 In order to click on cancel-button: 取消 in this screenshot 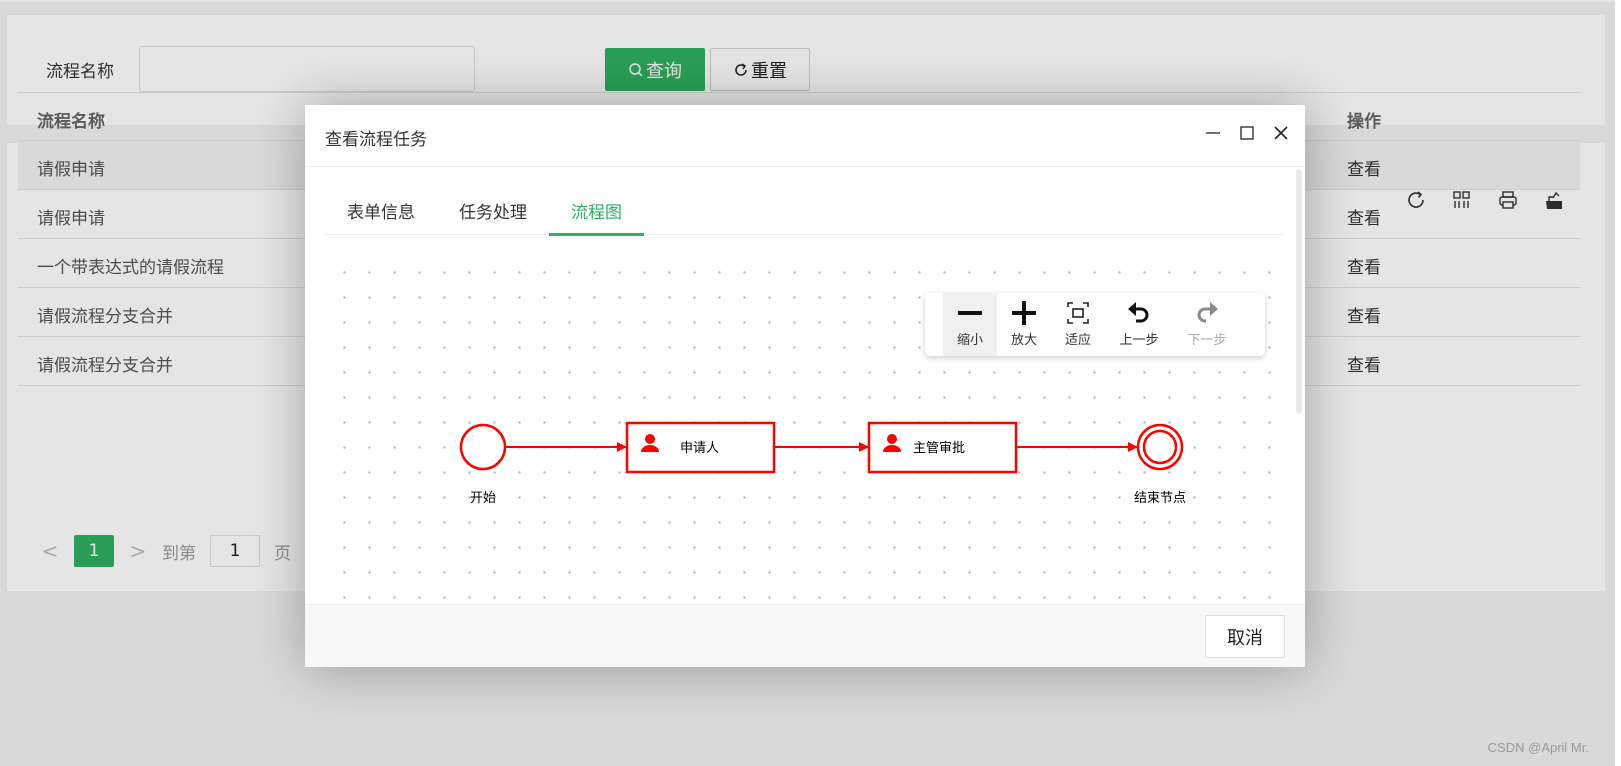, I will do `click(1245, 636)`.